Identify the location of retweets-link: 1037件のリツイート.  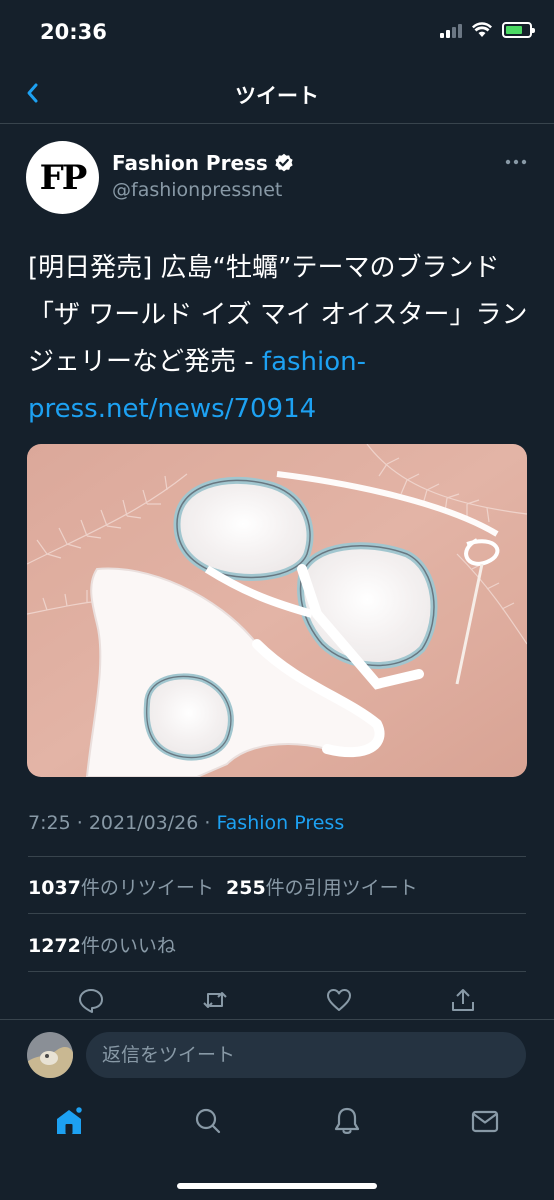
(121, 888).